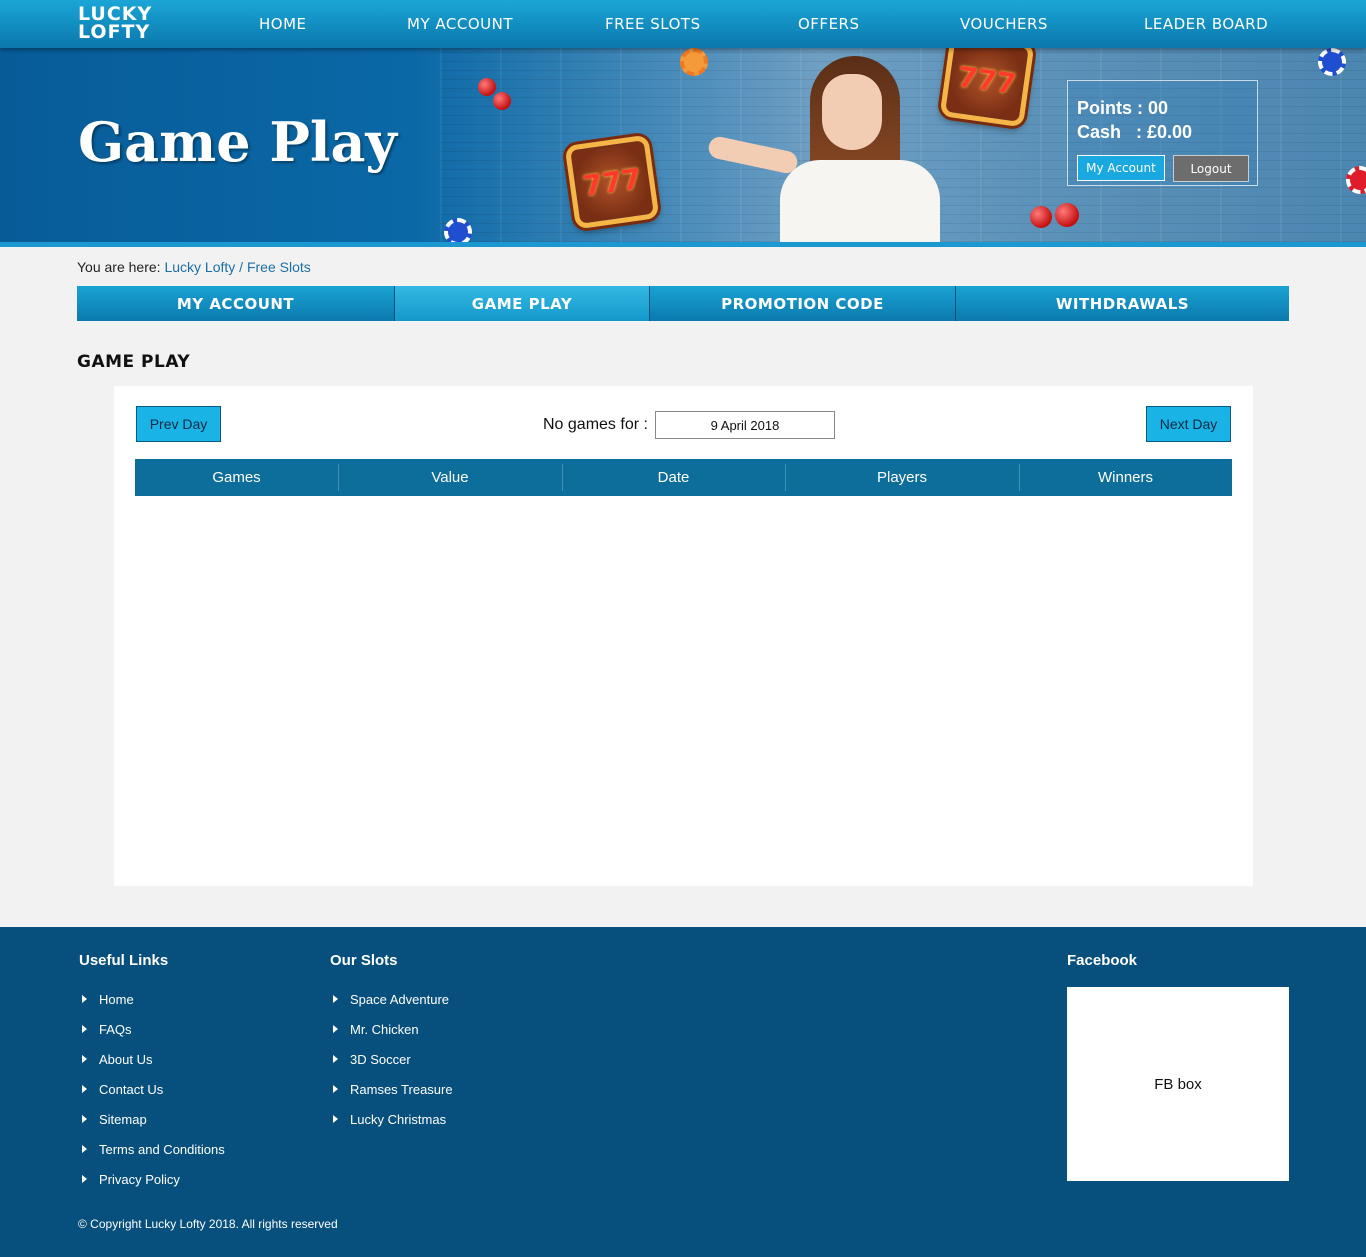  What do you see at coordinates (124, 960) in the screenshot?
I see `useful-links-heading: Useful Links` at bounding box center [124, 960].